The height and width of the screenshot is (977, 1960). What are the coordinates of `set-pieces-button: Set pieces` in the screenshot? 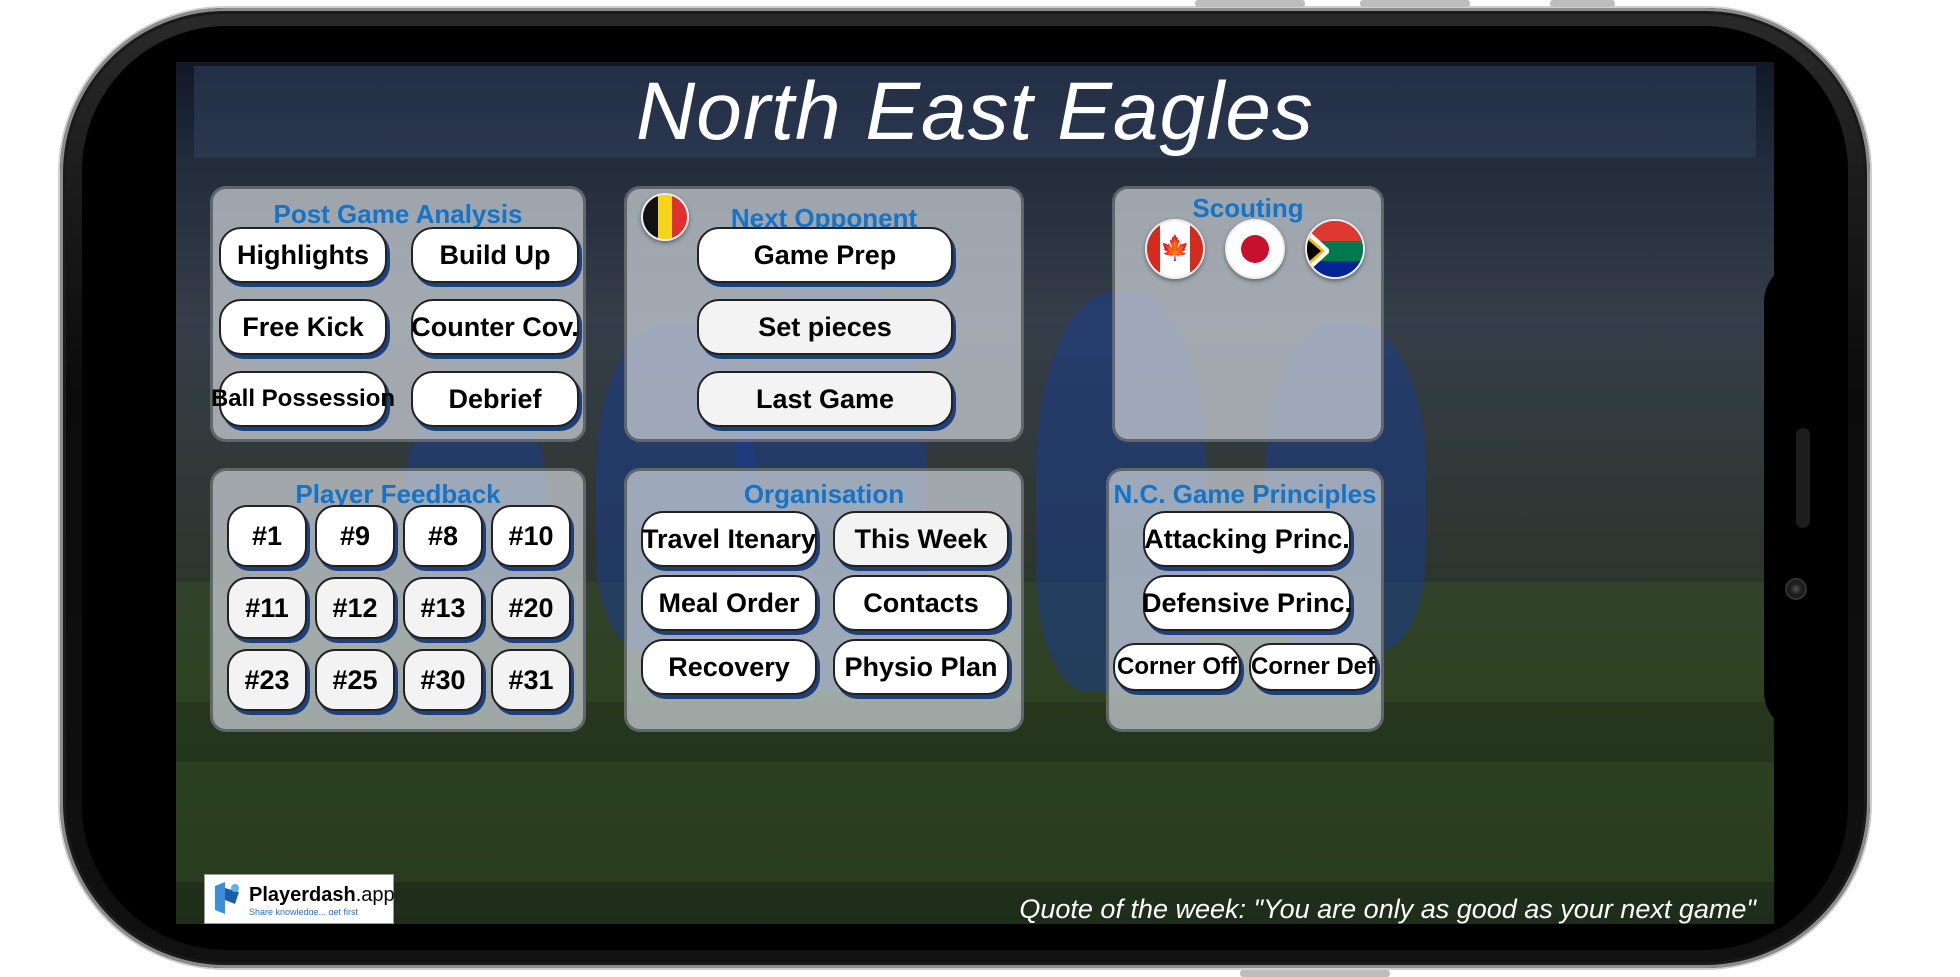 It's located at (825, 327).